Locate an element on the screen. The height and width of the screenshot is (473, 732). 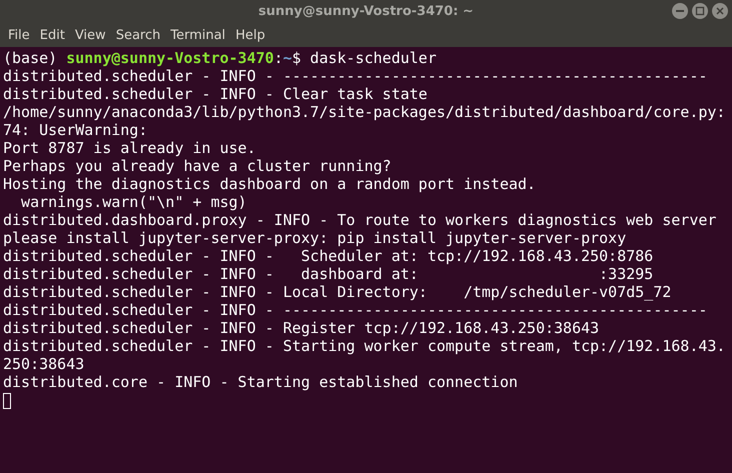
minimize-icon is located at coordinates (680, 11).